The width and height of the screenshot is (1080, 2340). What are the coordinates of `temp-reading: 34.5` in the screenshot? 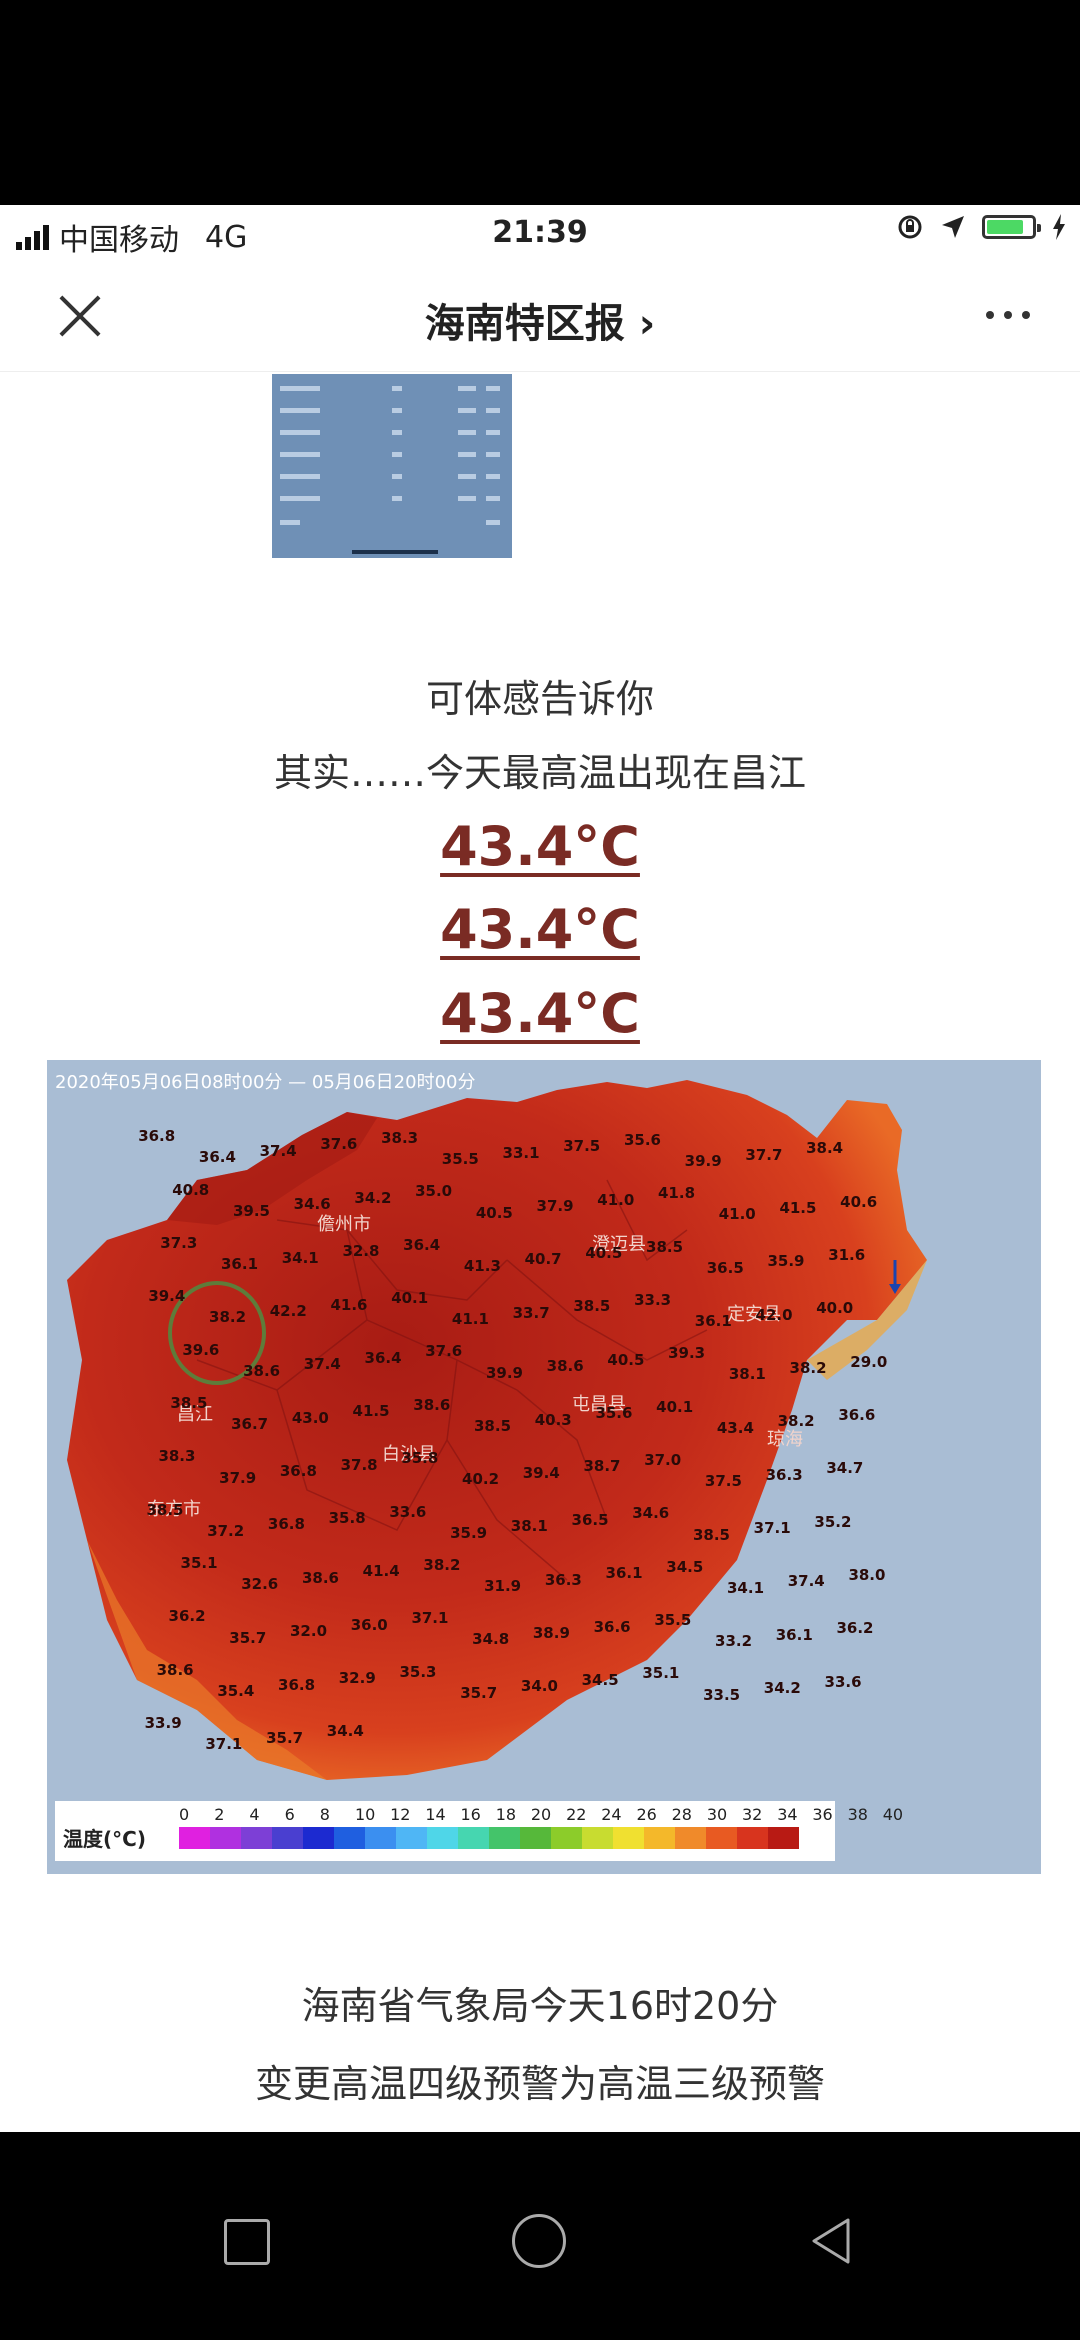 It's located at (685, 1566).